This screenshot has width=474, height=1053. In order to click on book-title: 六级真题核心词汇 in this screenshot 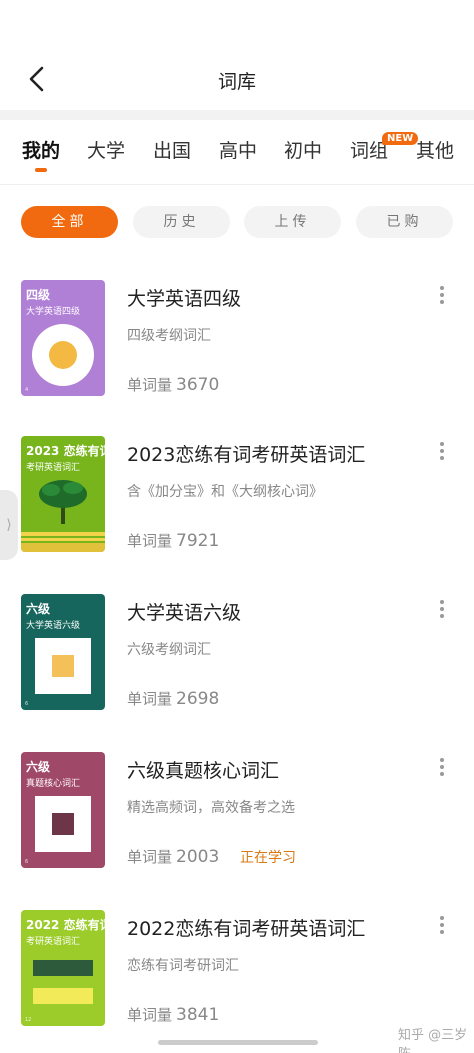, I will do `click(203, 771)`.